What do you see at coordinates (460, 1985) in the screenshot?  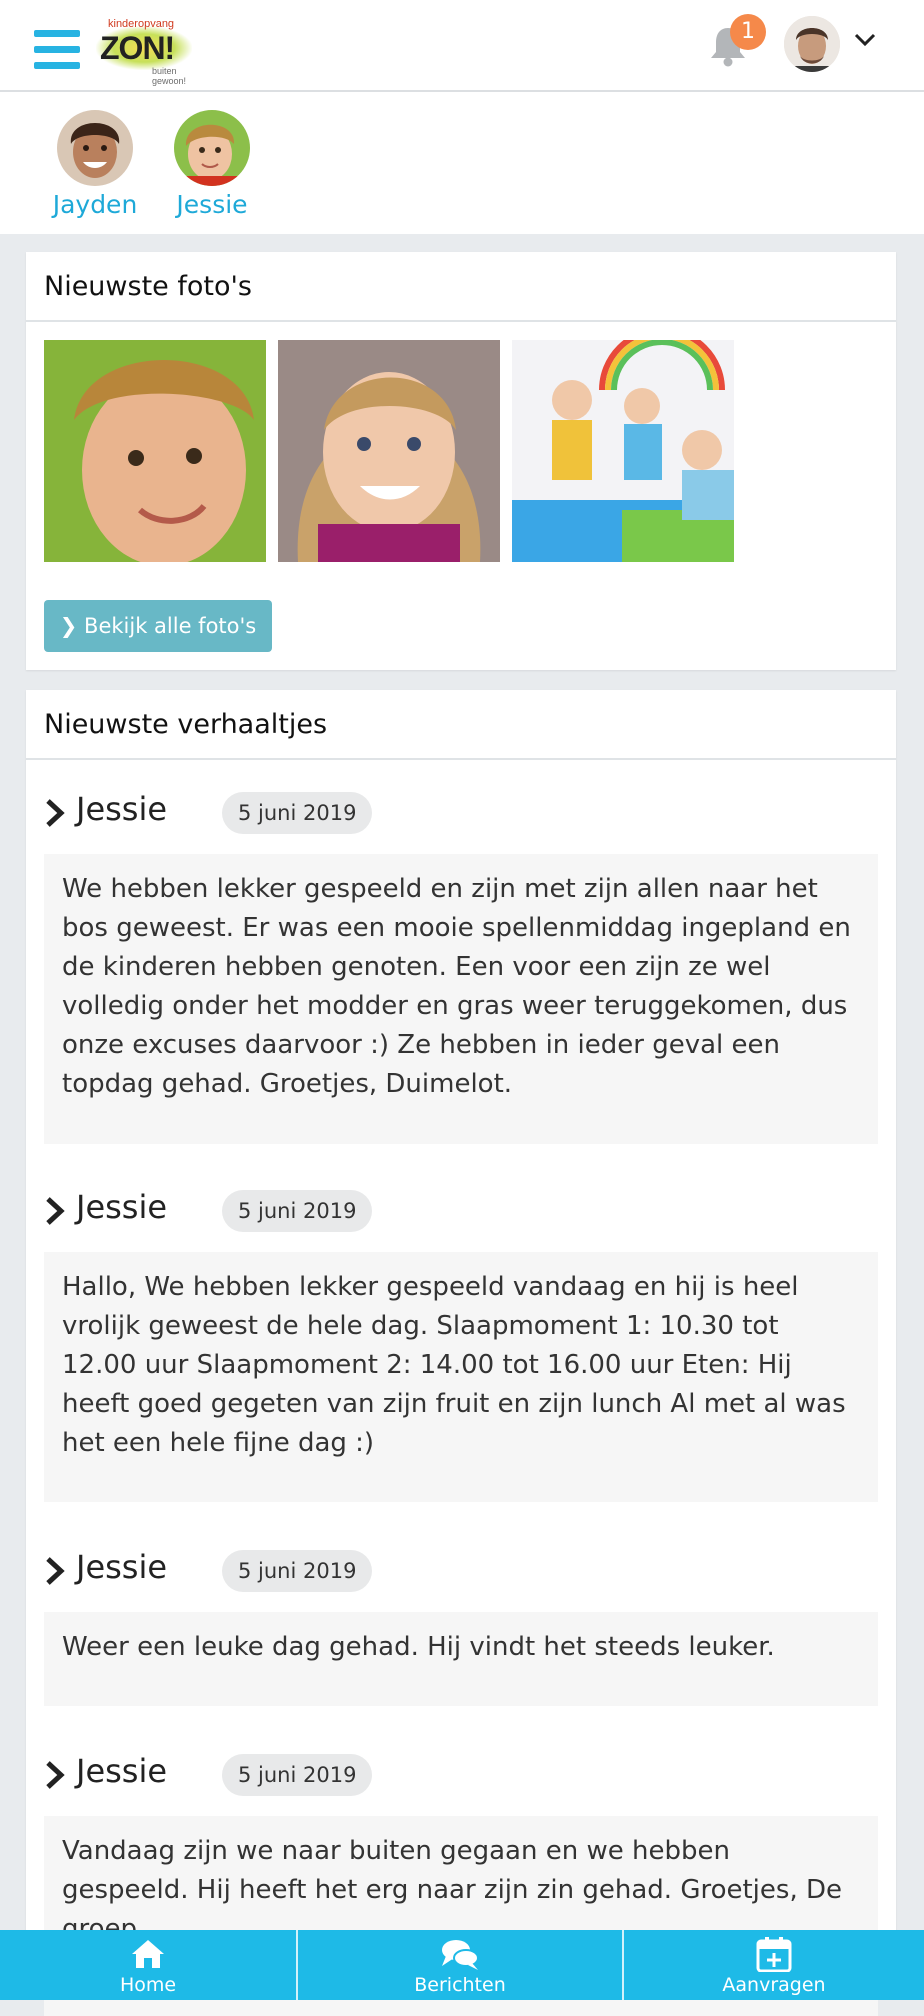 I see `nav-label: Berichten` at bounding box center [460, 1985].